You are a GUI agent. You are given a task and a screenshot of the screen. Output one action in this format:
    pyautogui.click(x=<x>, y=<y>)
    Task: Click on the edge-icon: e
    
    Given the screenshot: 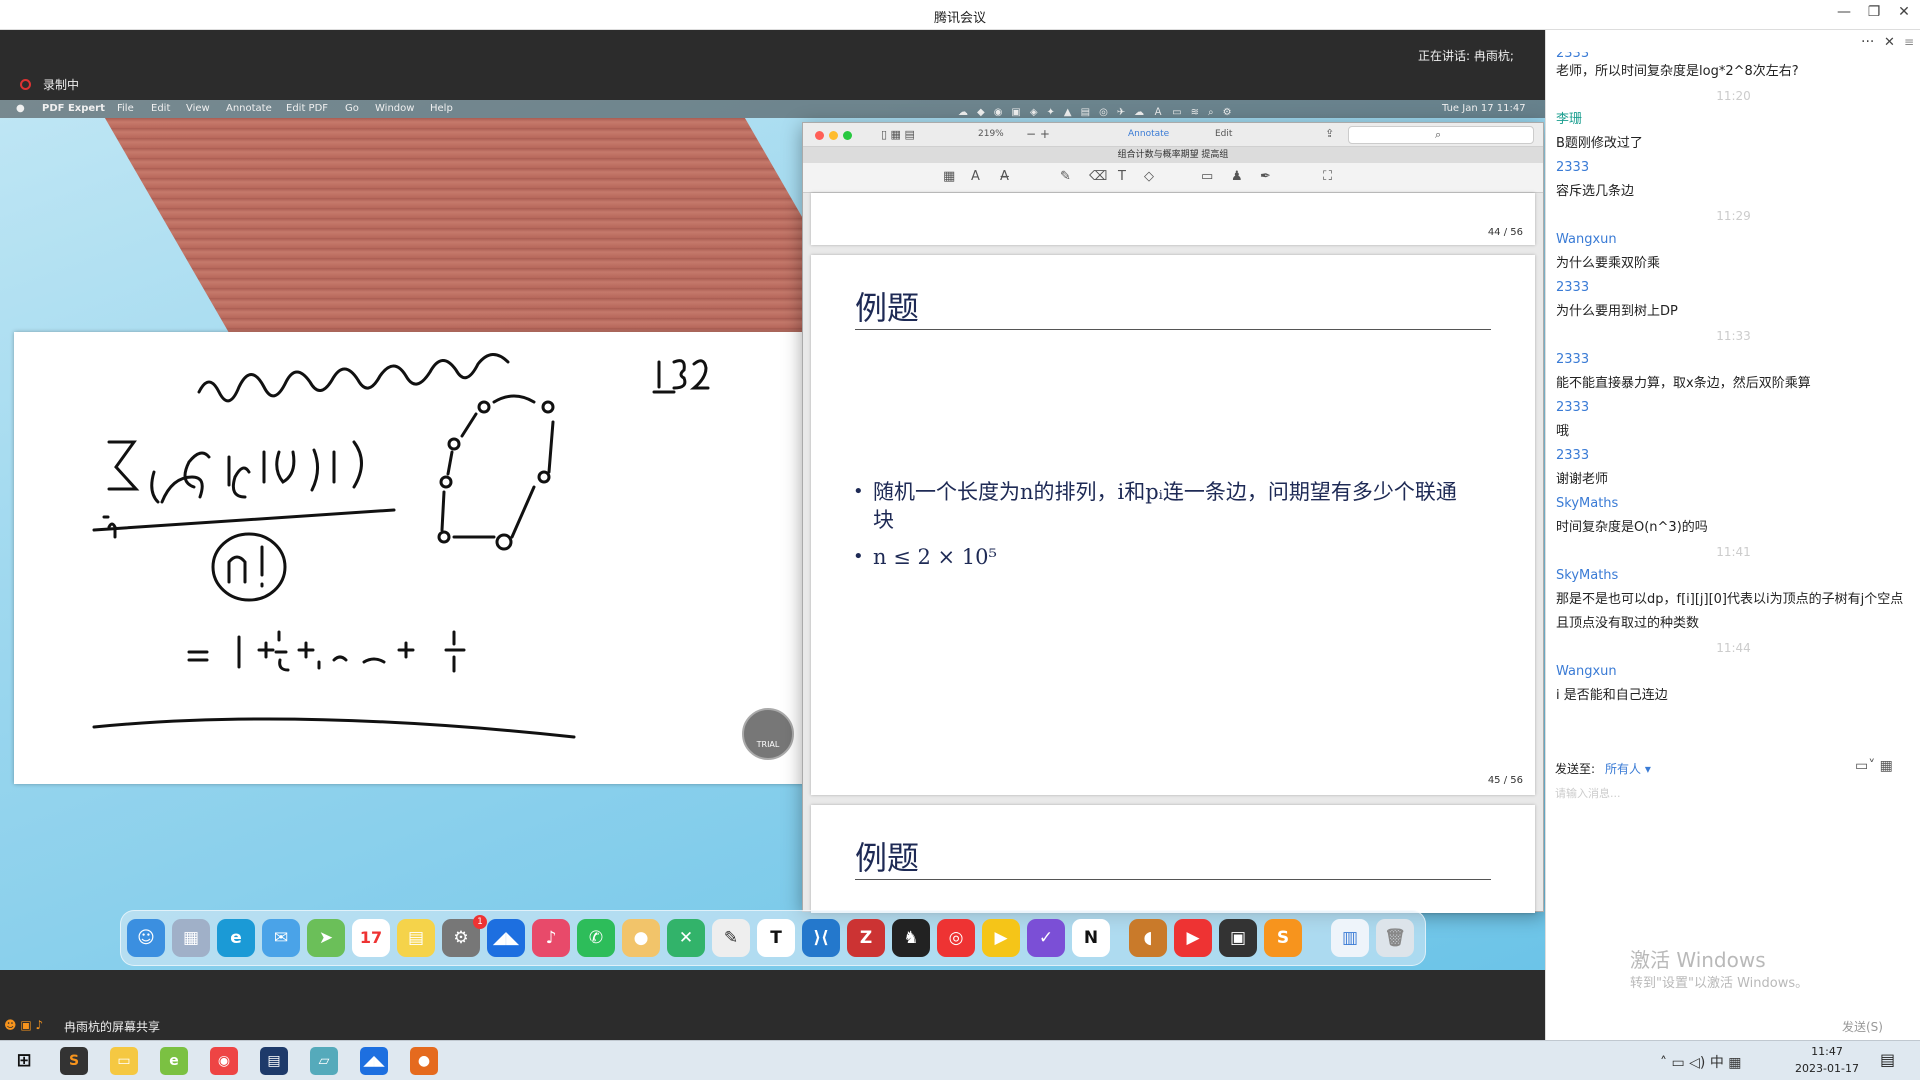 What is the action you would take?
    pyautogui.click(x=236, y=938)
    